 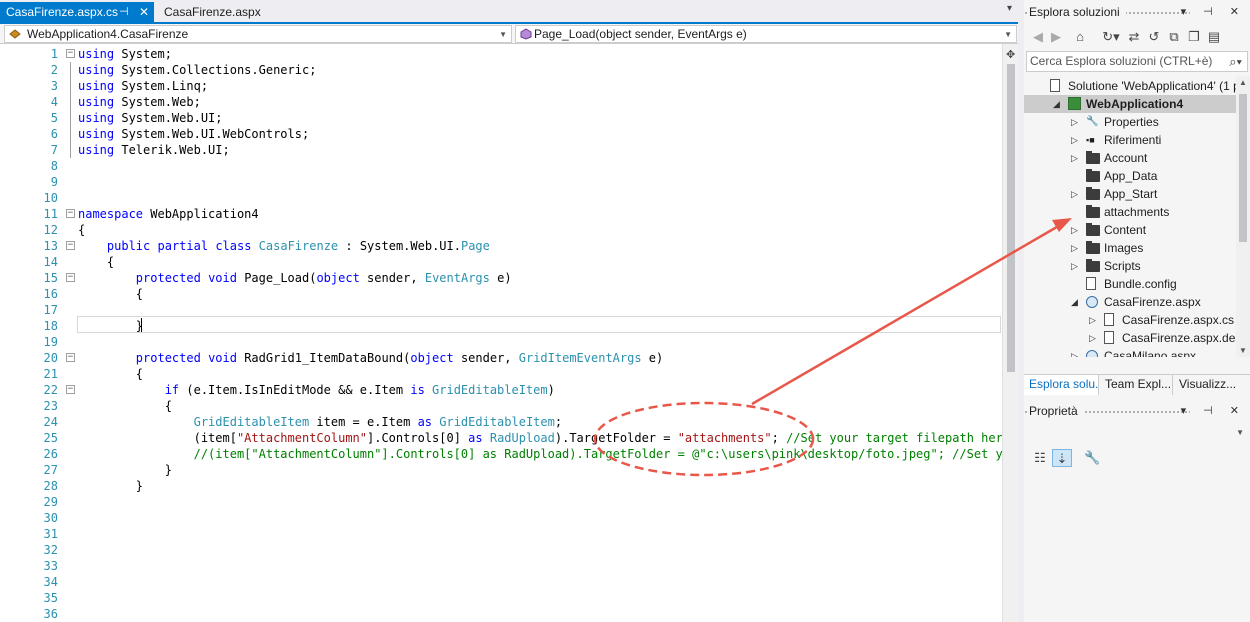 What do you see at coordinates (501, 374) in the screenshot?
I see `code-line: 21 {` at bounding box center [501, 374].